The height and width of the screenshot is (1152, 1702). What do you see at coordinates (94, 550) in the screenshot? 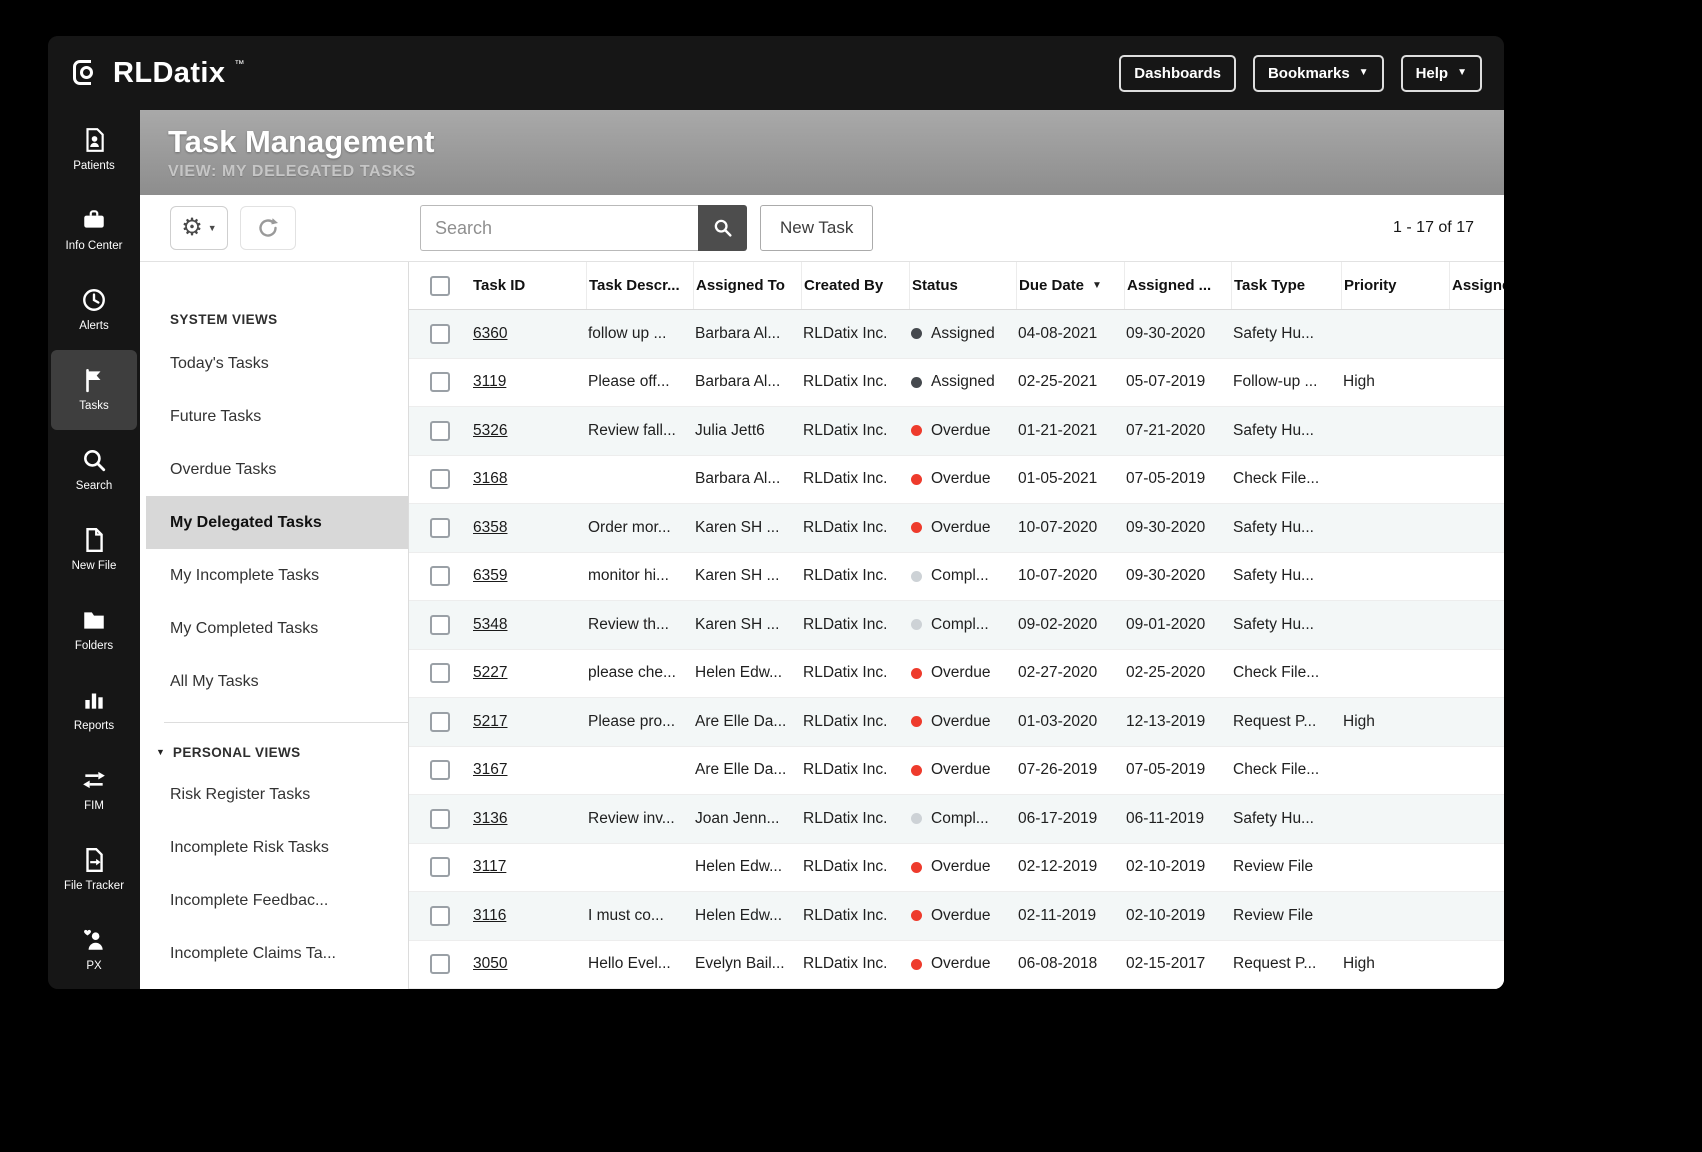
I see `sidebar-item-new-file: New File` at bounding box center [94, 550].